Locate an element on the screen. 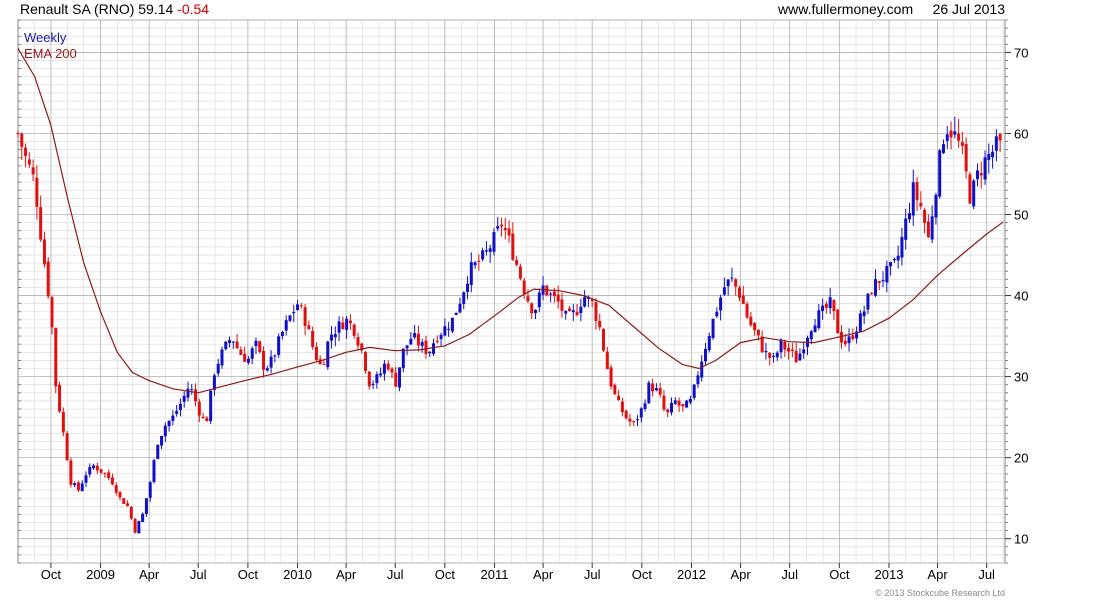 Image resolution: width=1100 pixels, height=600 pixels. y-tick-label: 70 is located at coordinates (1021, 52).